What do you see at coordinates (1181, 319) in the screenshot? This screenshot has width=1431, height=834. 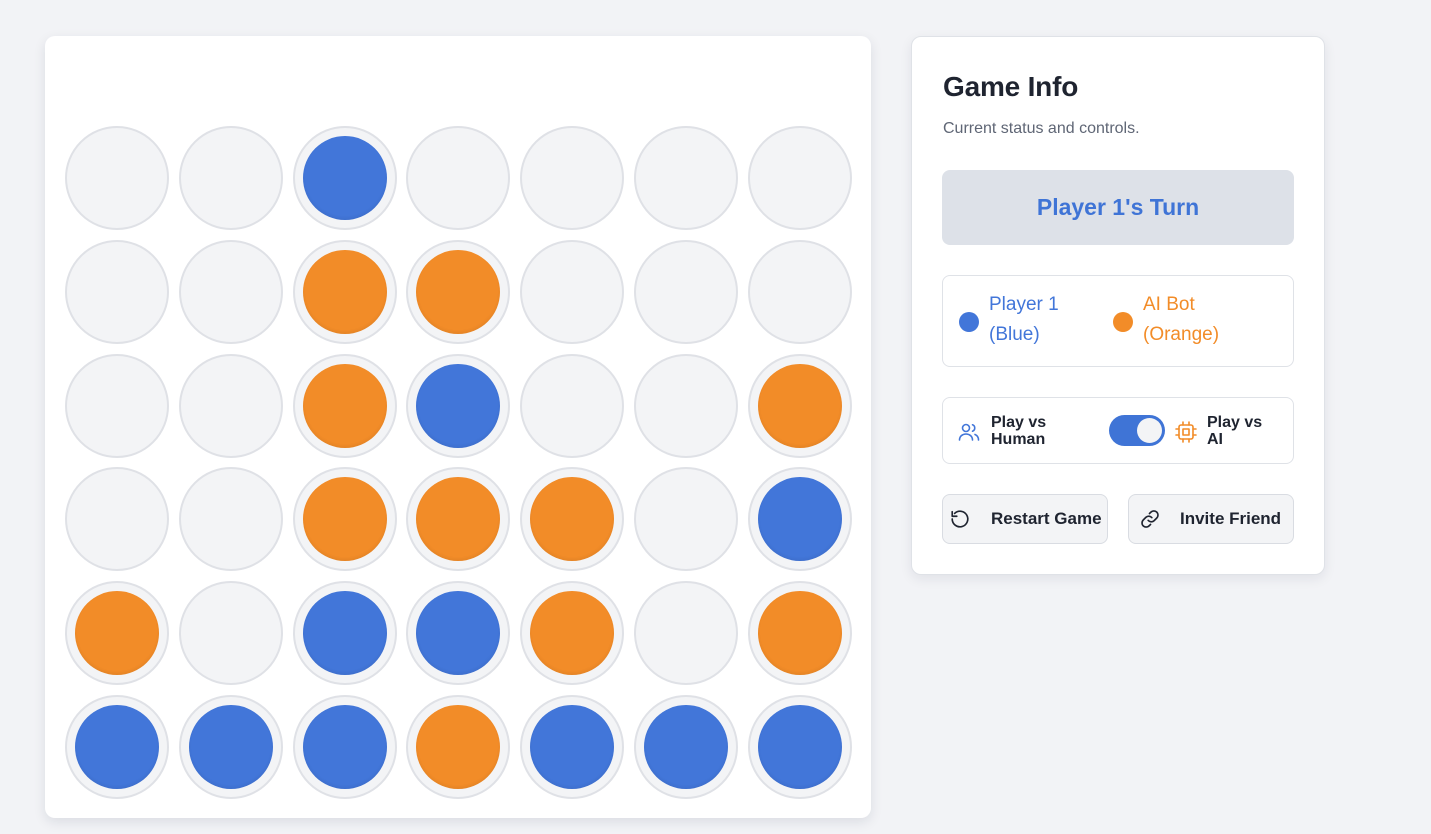 I see `legend-player2-label: AI Bot (Orange)` at bounding box center [1181, 319].